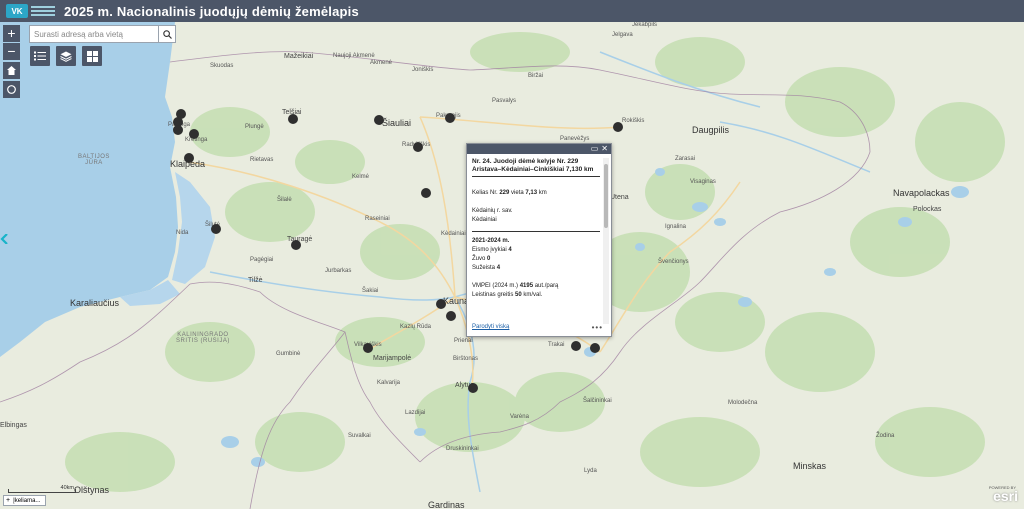 This screenshot has width=1024, height=509. What do you see at coordinates (466, 359) in the screenshot?
I see `city-label: Birštonas` at bounding box center [466, 359].